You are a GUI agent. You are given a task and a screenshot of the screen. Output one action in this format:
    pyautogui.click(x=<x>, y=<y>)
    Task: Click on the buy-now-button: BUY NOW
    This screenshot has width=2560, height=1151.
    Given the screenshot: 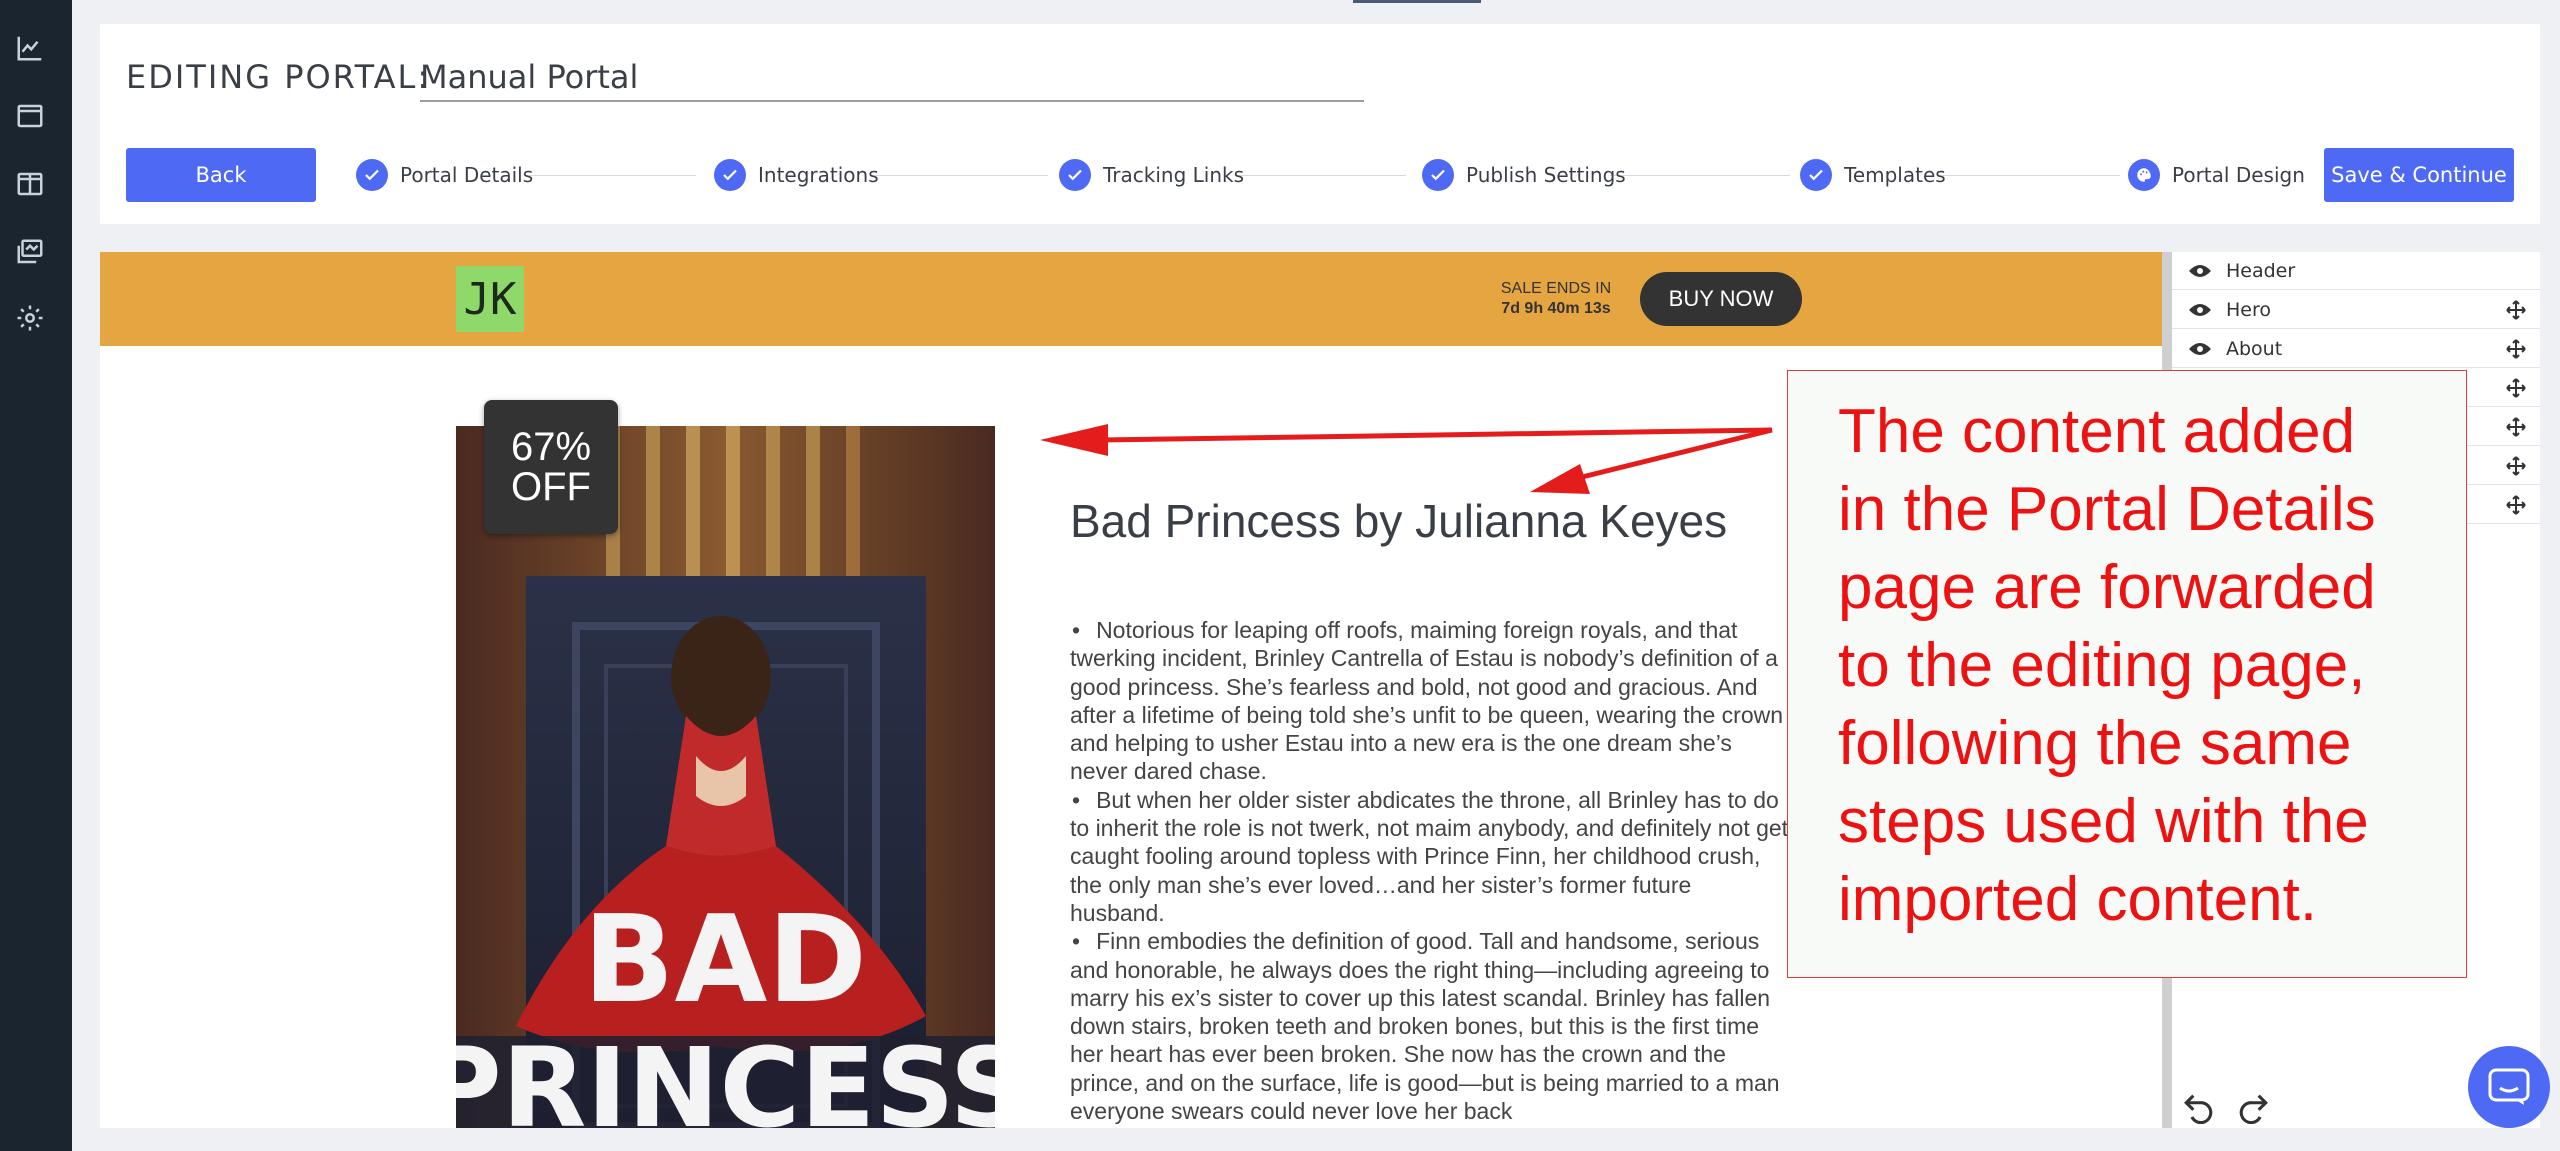 What is the action you would take?
    pyautogui.click(x=1721, y=299)
    